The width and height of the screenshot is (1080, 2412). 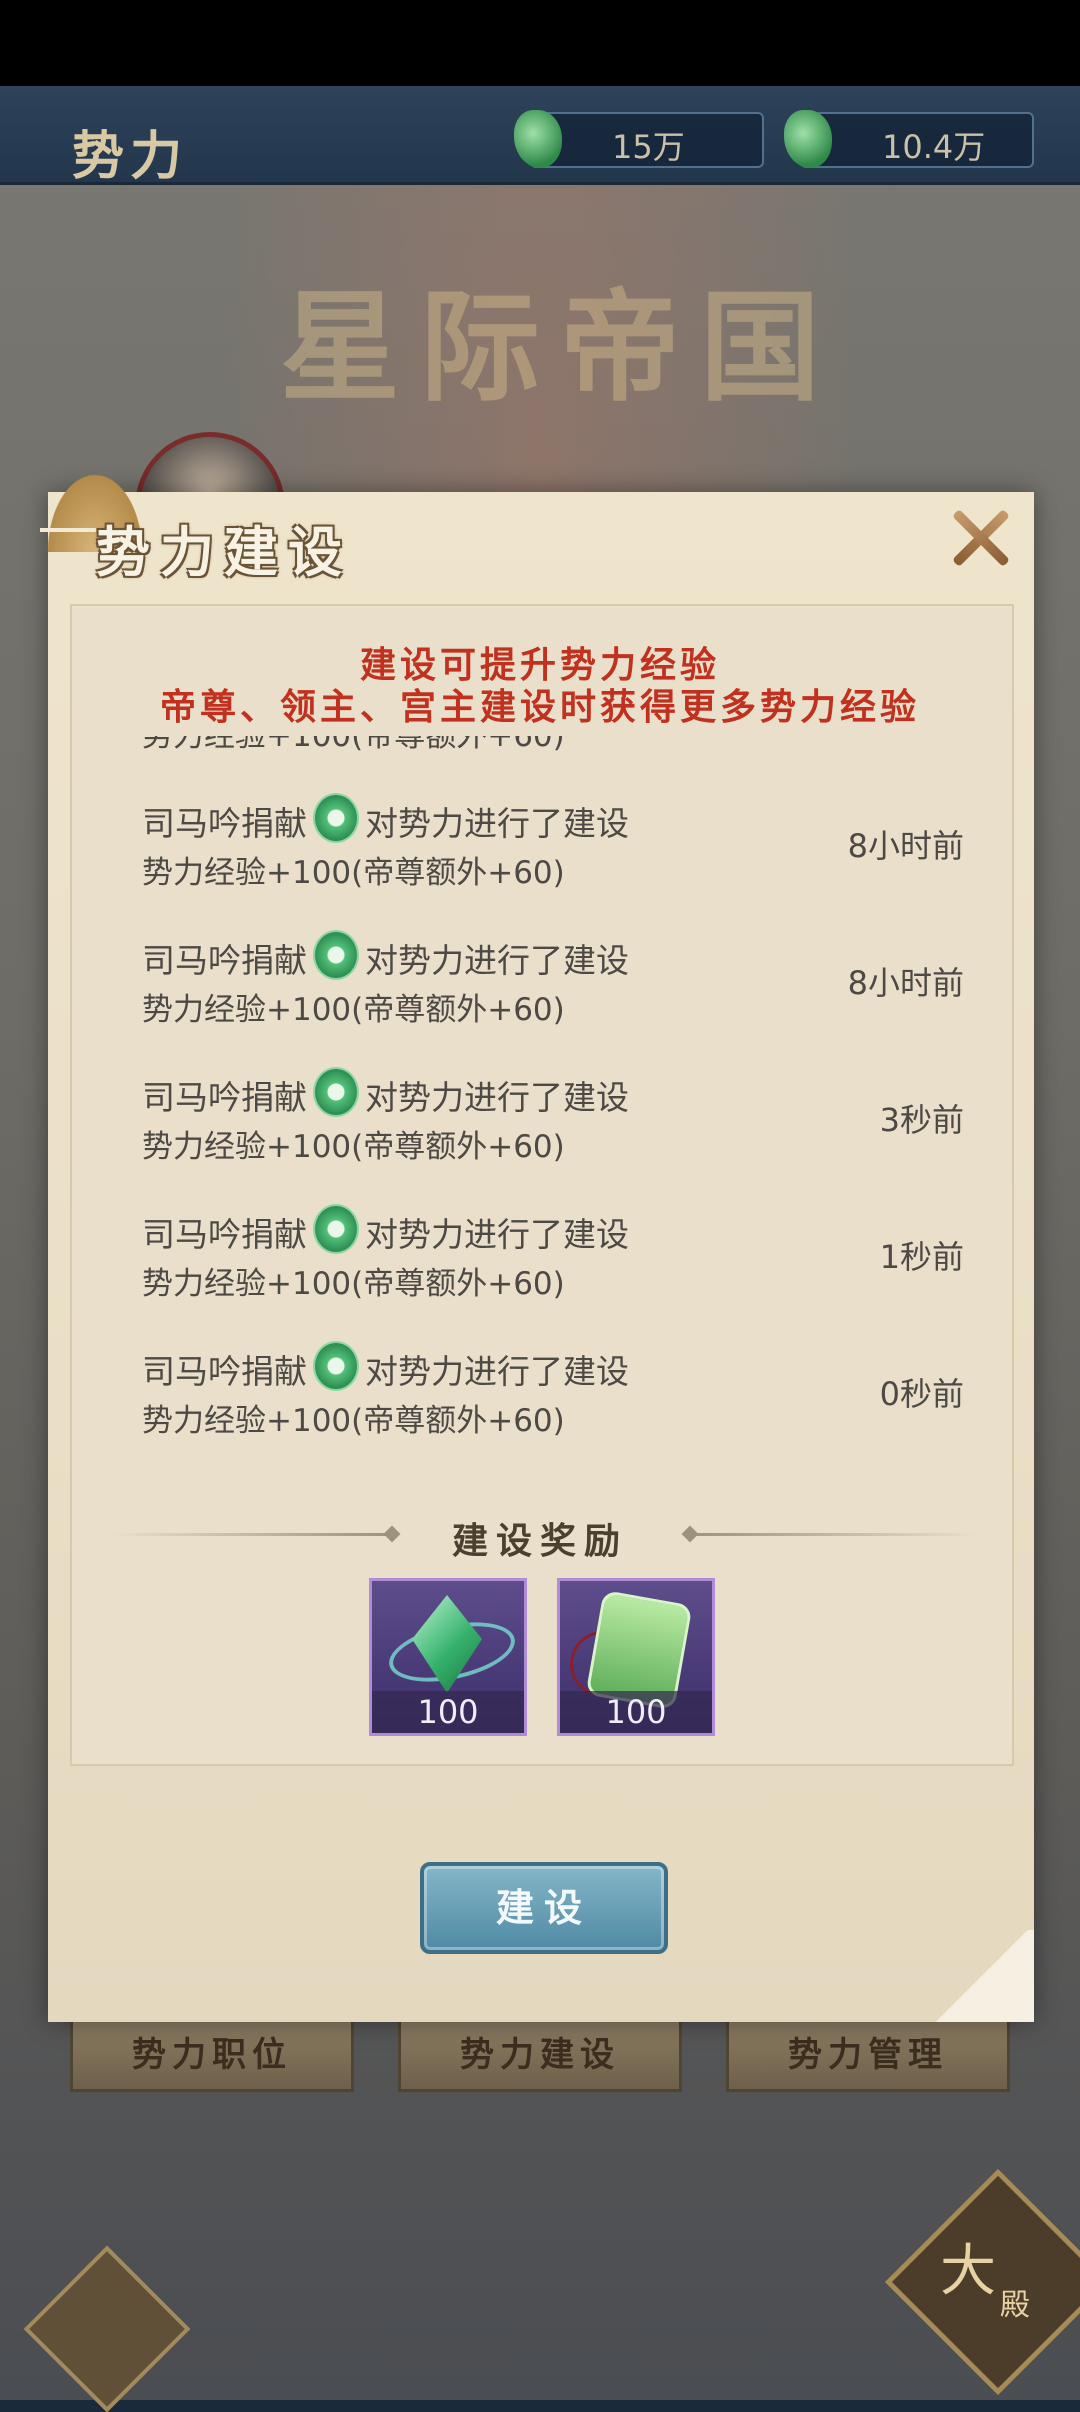 I want to click on currency-jade-crystal: 10.4万, so click(x=909, y=139).